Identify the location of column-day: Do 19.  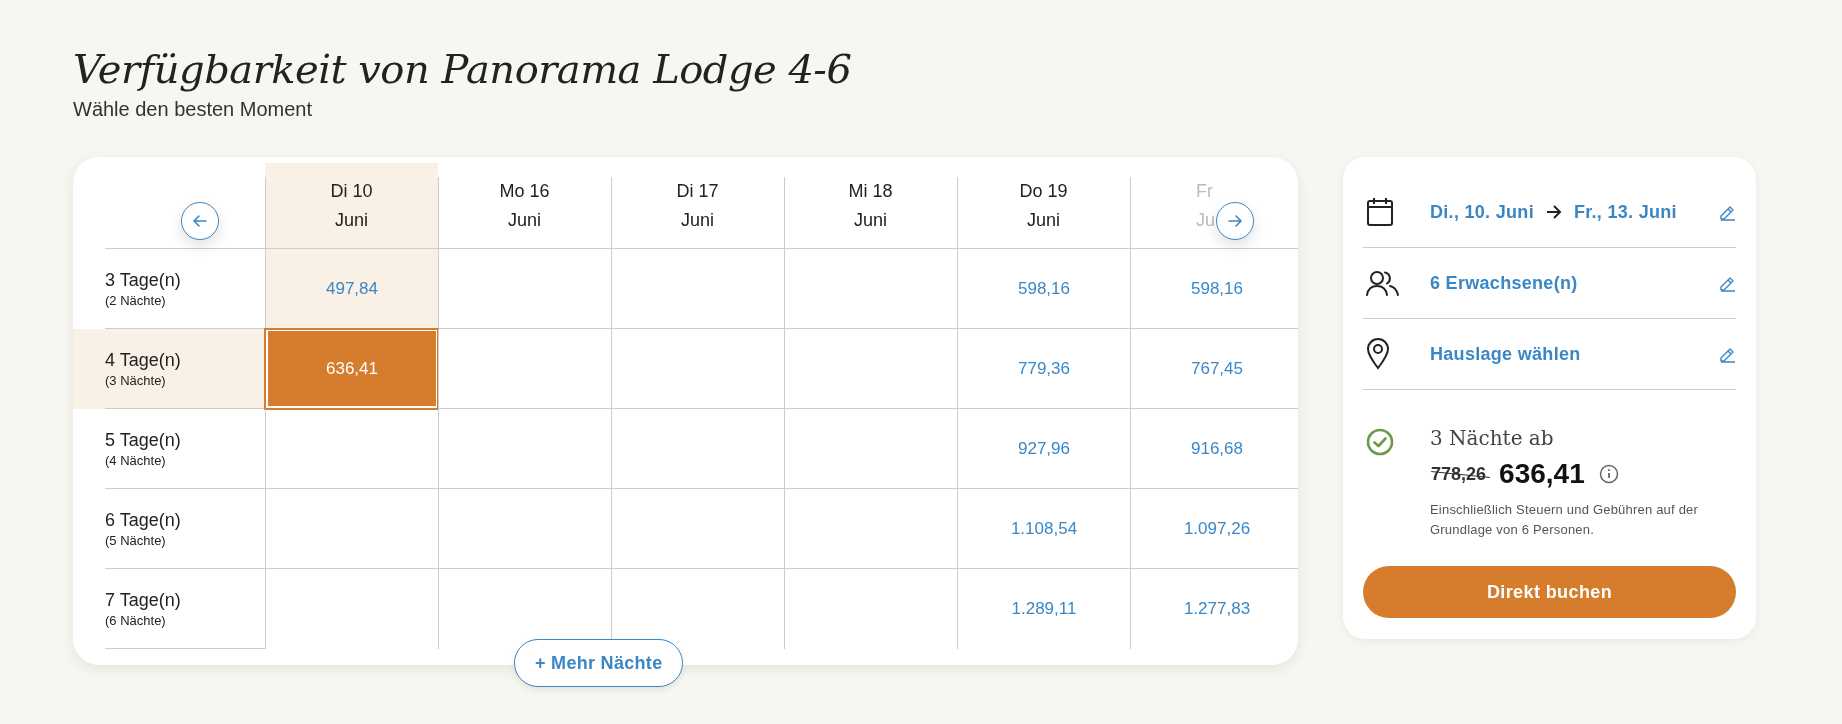
(1043, 191).